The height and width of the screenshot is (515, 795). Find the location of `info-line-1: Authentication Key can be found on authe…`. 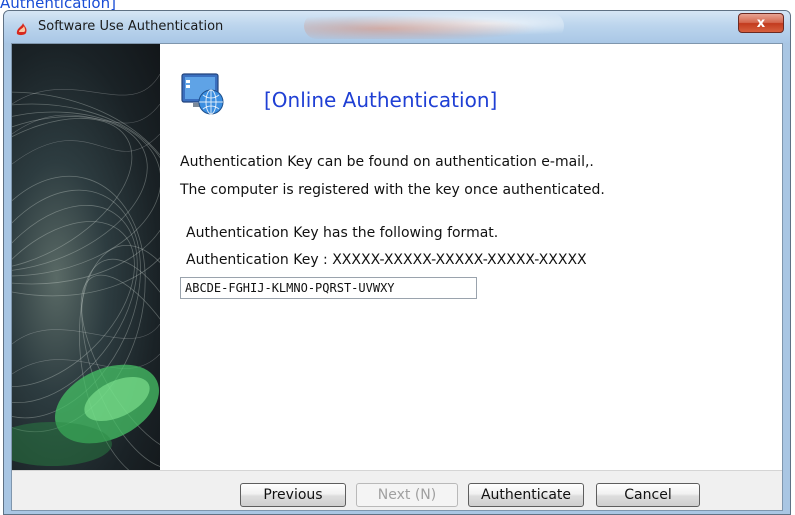

info-line-1: Authentication Key can be found on authe… is located at coordinates (387, 162).